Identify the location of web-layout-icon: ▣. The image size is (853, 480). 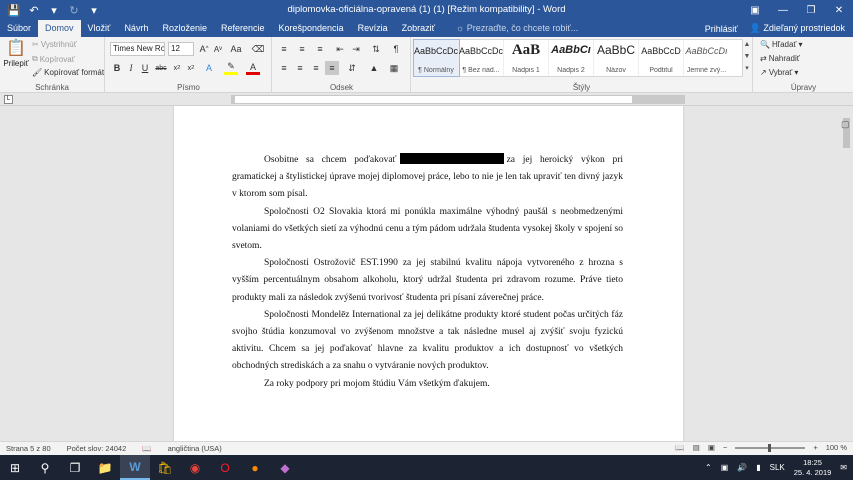
(711, 447).